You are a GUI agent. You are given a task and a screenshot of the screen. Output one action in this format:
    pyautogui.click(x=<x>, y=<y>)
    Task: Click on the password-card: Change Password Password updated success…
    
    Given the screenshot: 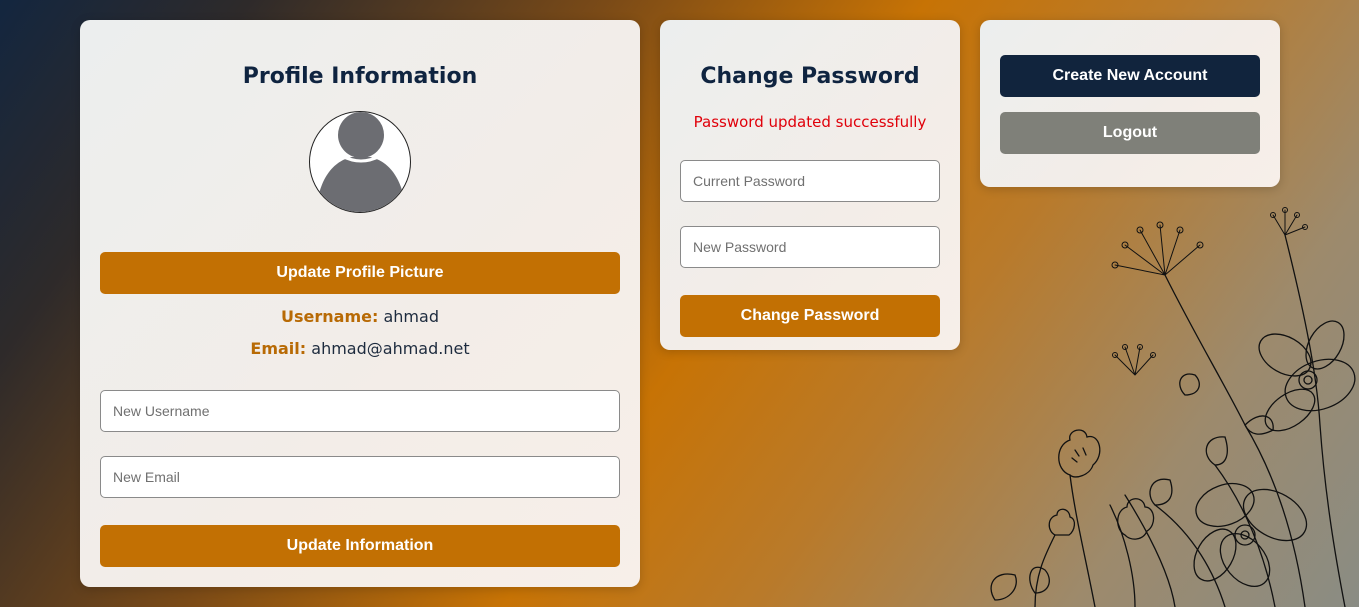 What is the action you would take?
    pyautogui.click(x=810, y=185)
    